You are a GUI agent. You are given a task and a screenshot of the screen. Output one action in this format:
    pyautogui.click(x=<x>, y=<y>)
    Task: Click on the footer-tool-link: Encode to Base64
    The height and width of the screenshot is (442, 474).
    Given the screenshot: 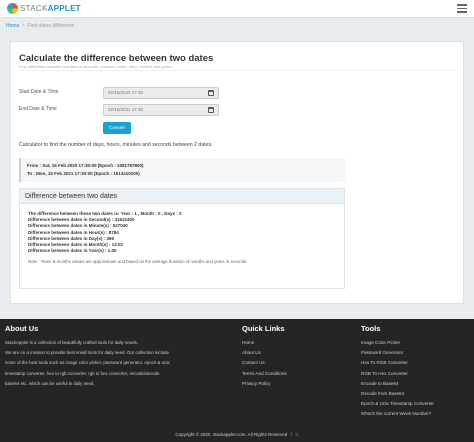 What is the action you would take?
    pyautogui.click(x=397, y=384)
    